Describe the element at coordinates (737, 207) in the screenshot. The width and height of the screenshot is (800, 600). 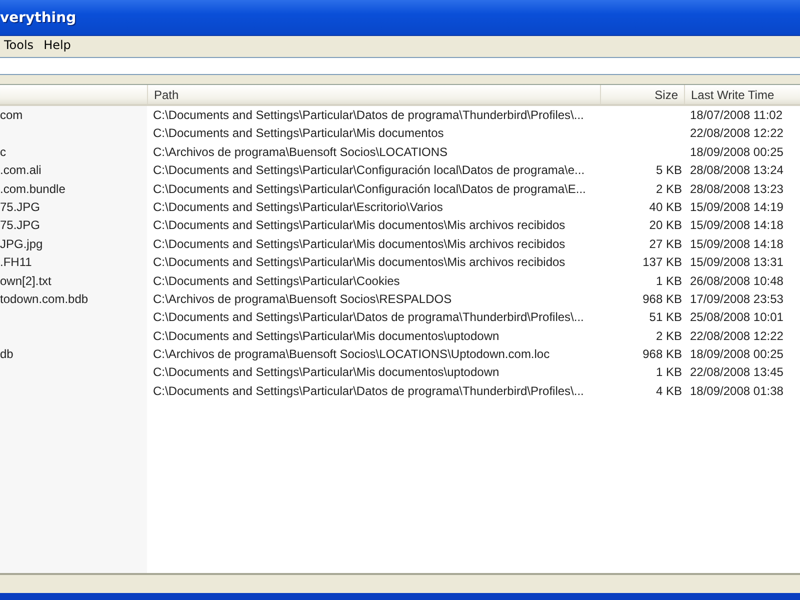
I see `file-date: 15/09/2008 14:19` at that location.